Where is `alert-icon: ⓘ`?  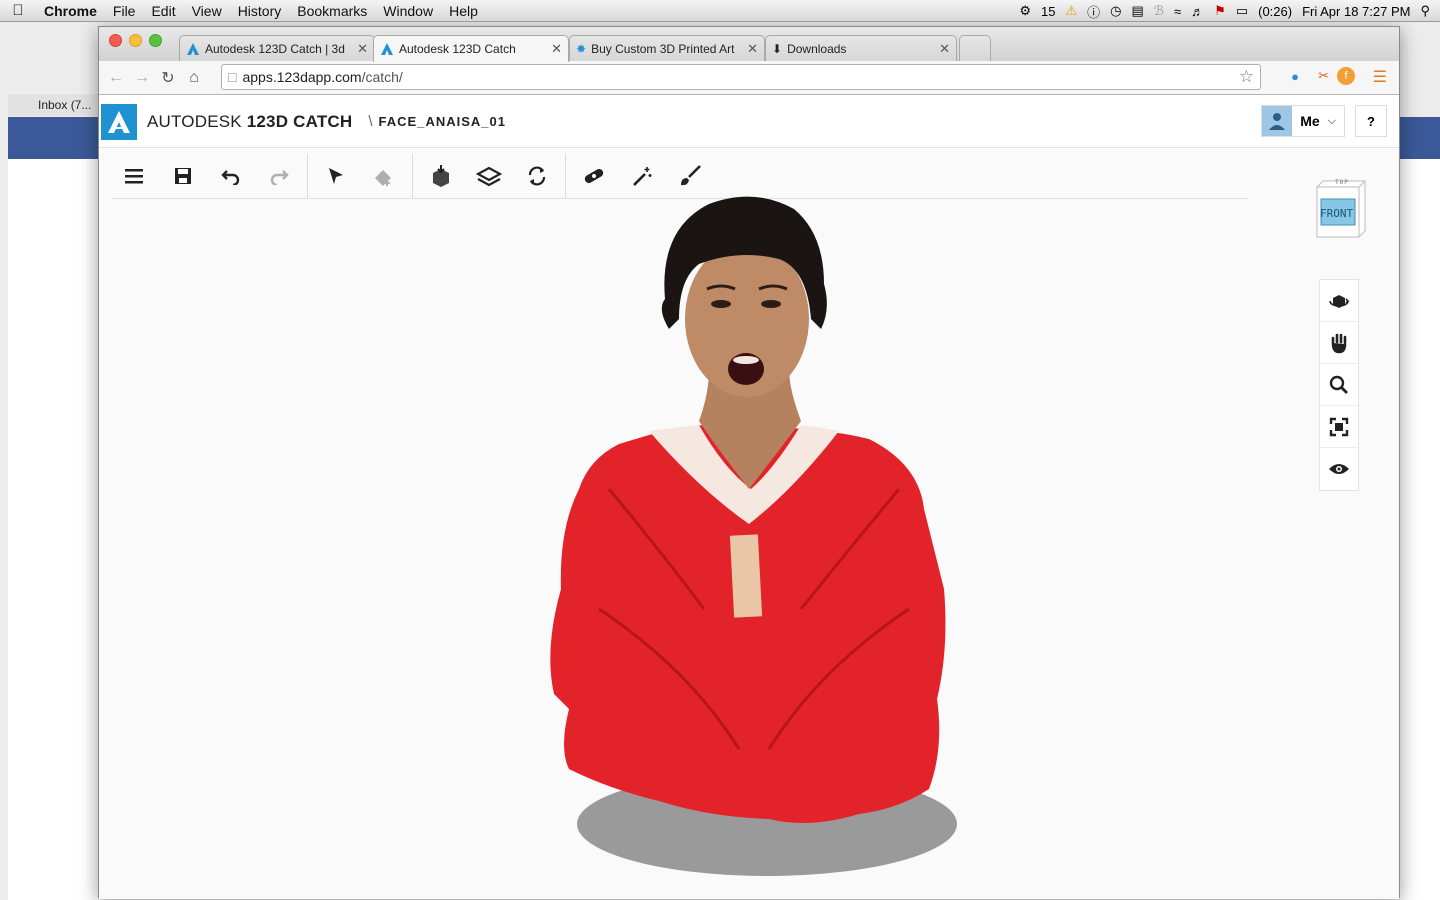 alert-icon: ⓘ is located at coordinates (1093, 11).